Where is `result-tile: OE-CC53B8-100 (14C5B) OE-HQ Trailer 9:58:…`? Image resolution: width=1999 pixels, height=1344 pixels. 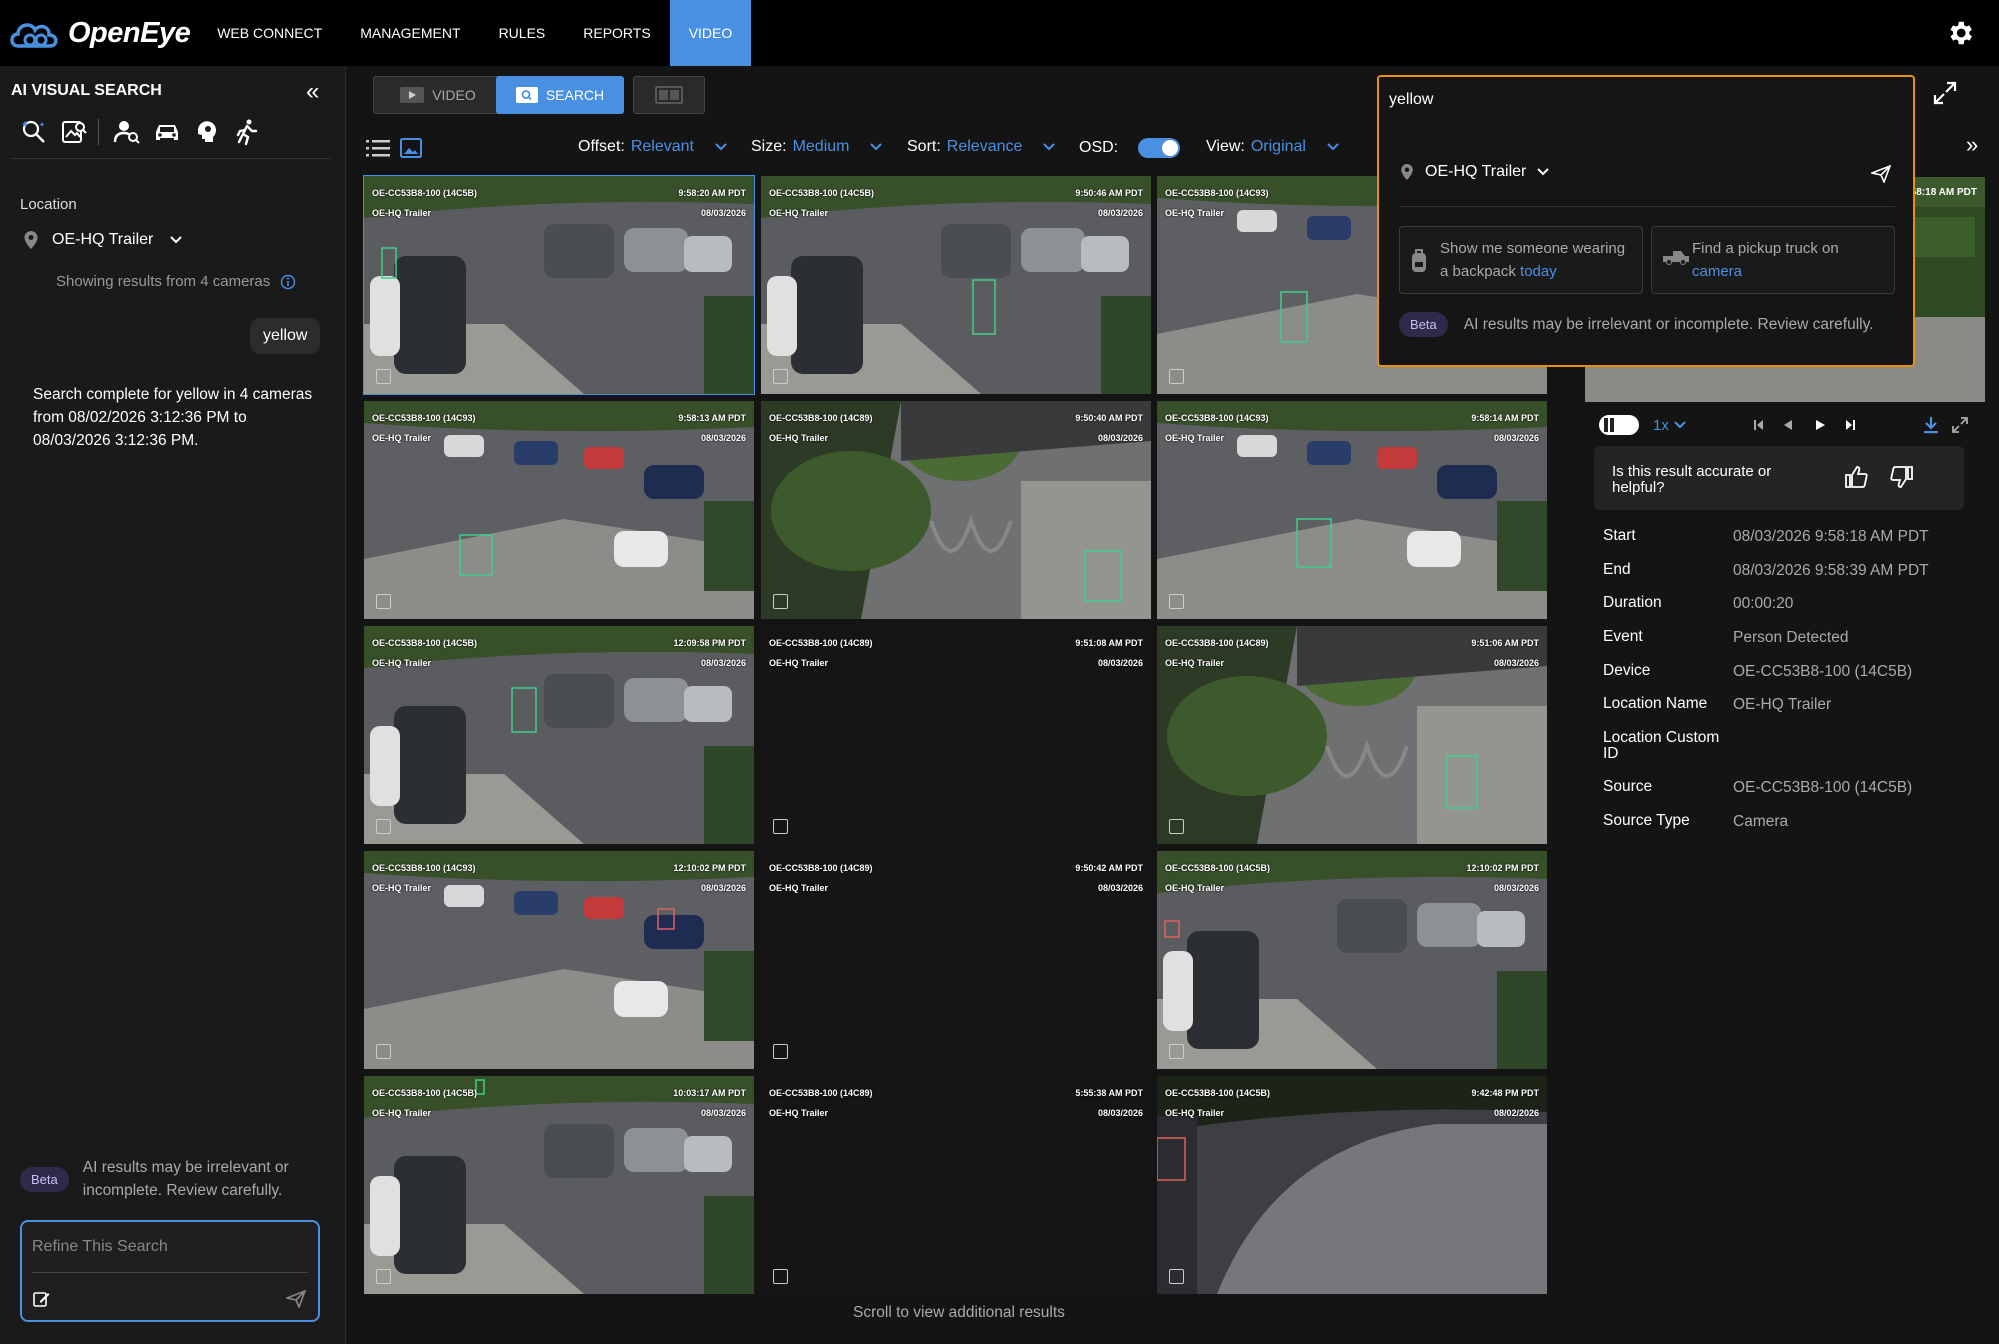 result-tile: OE-CC53B8-100 (14C5B) OE-HQ Trailer 9:58:… is located at coordinates (559, 285).